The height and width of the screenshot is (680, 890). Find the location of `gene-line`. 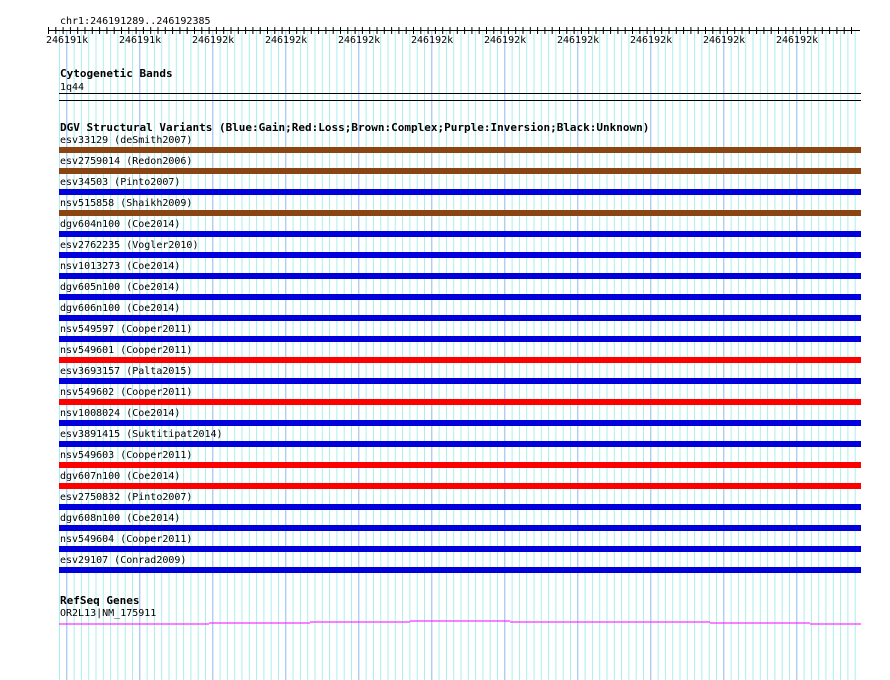

gene-line is located at coordinates (460, 622).